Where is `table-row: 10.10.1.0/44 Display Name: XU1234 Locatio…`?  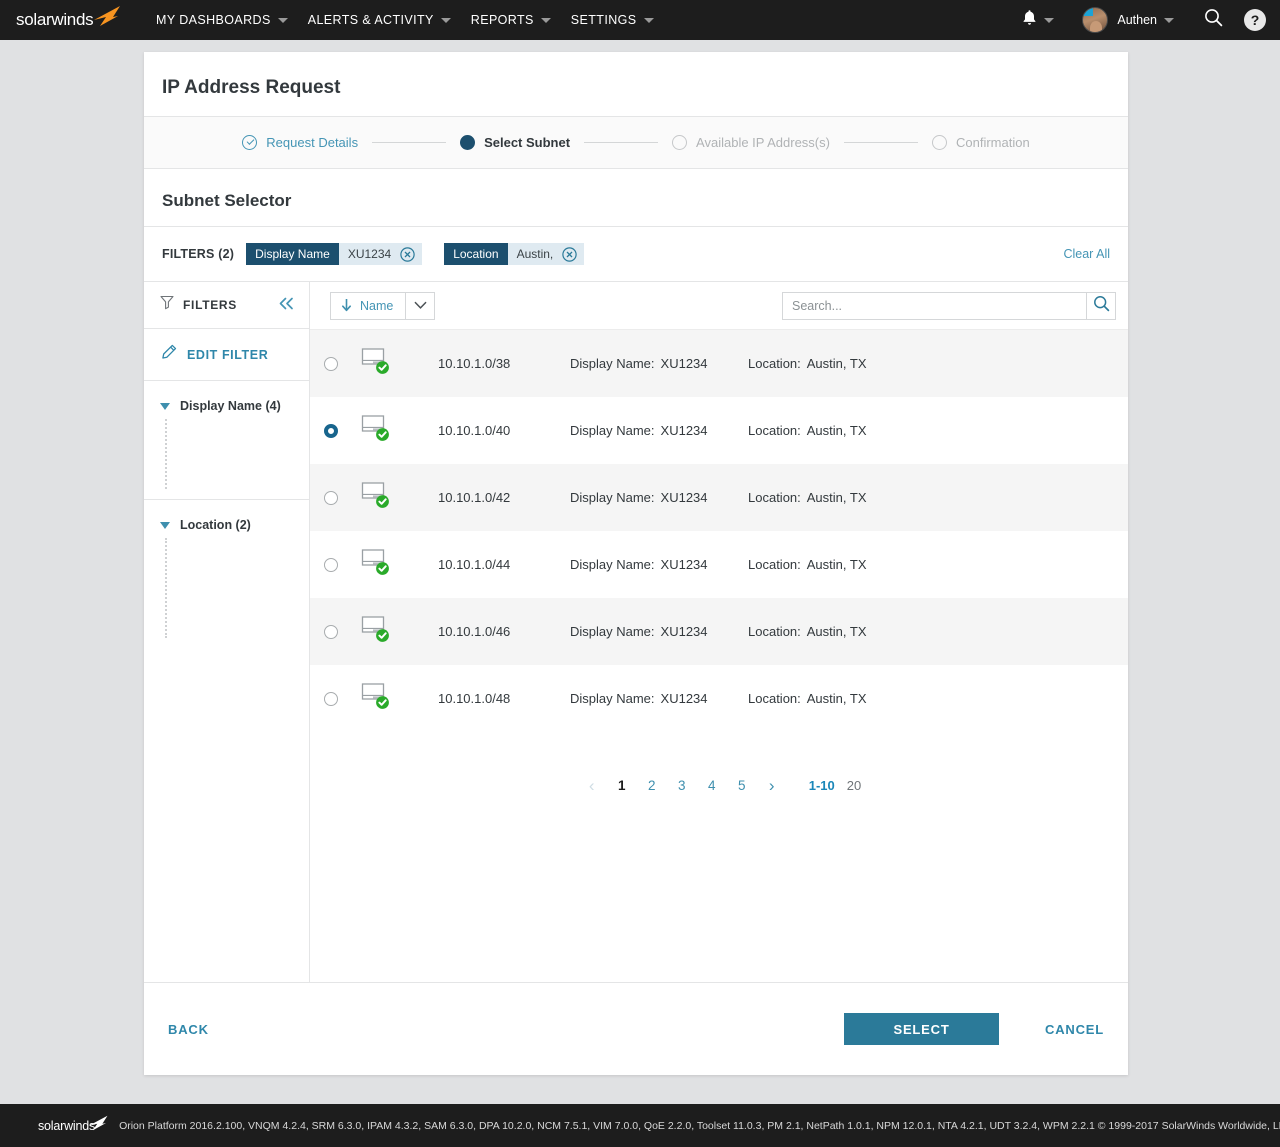
table-row: 10.10.1.0/44 Display Name: XU1234 Locatio… is located at coordinates (719, 564).